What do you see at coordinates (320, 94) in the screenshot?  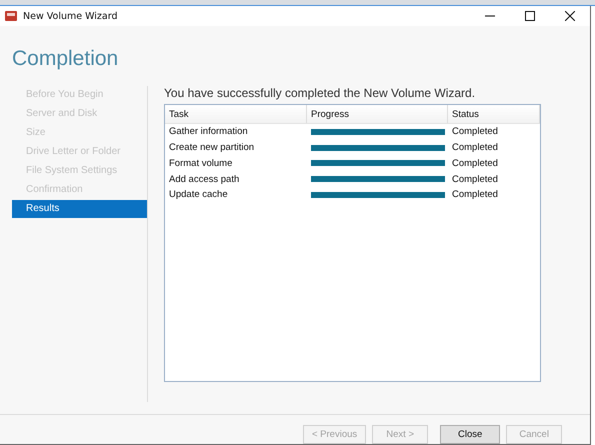 I see `completion-message: You have successfully completed the New Volume Wizard.` at bounding box center [320, 94].